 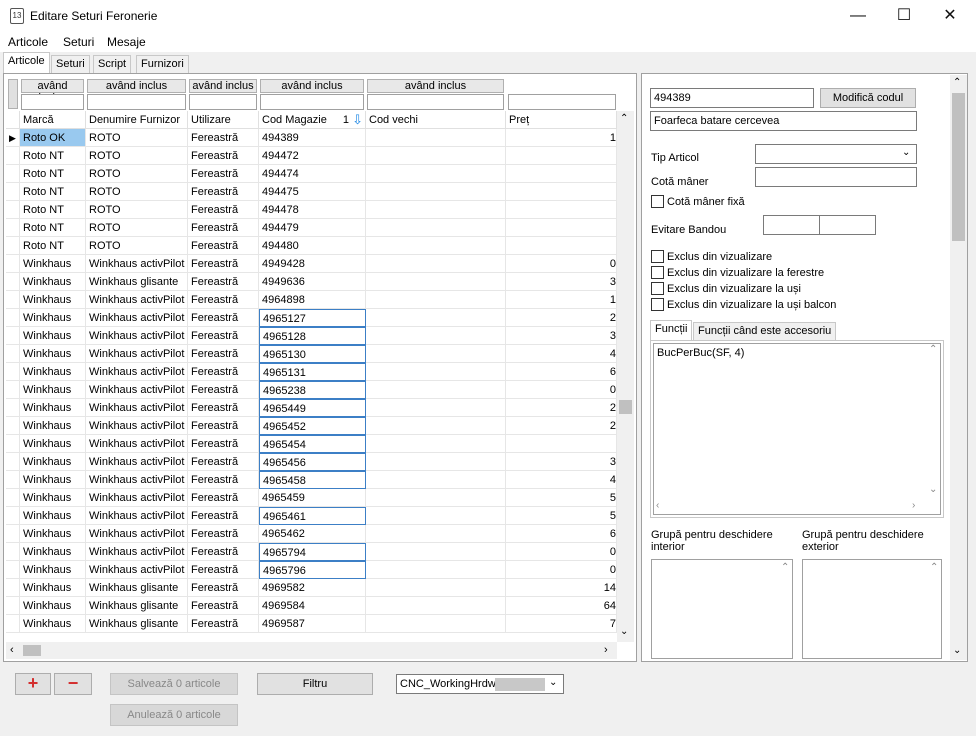 I want to click on cell-cod: 494472, so click(x=312, y=156).